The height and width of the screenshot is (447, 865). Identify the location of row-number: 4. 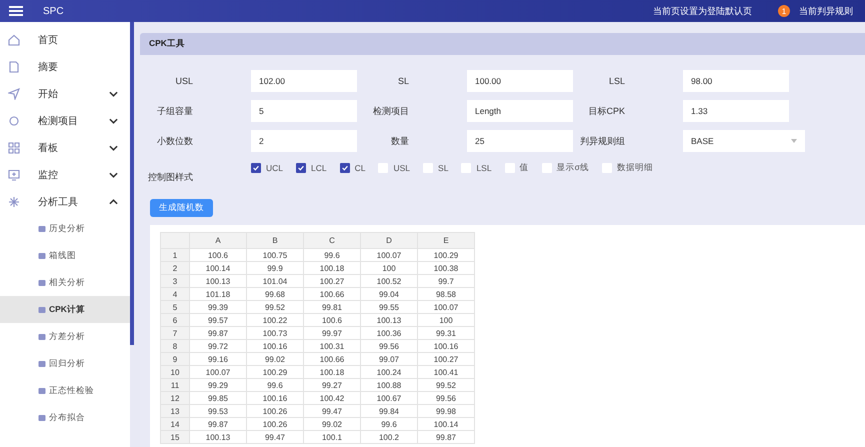
(175, 294).